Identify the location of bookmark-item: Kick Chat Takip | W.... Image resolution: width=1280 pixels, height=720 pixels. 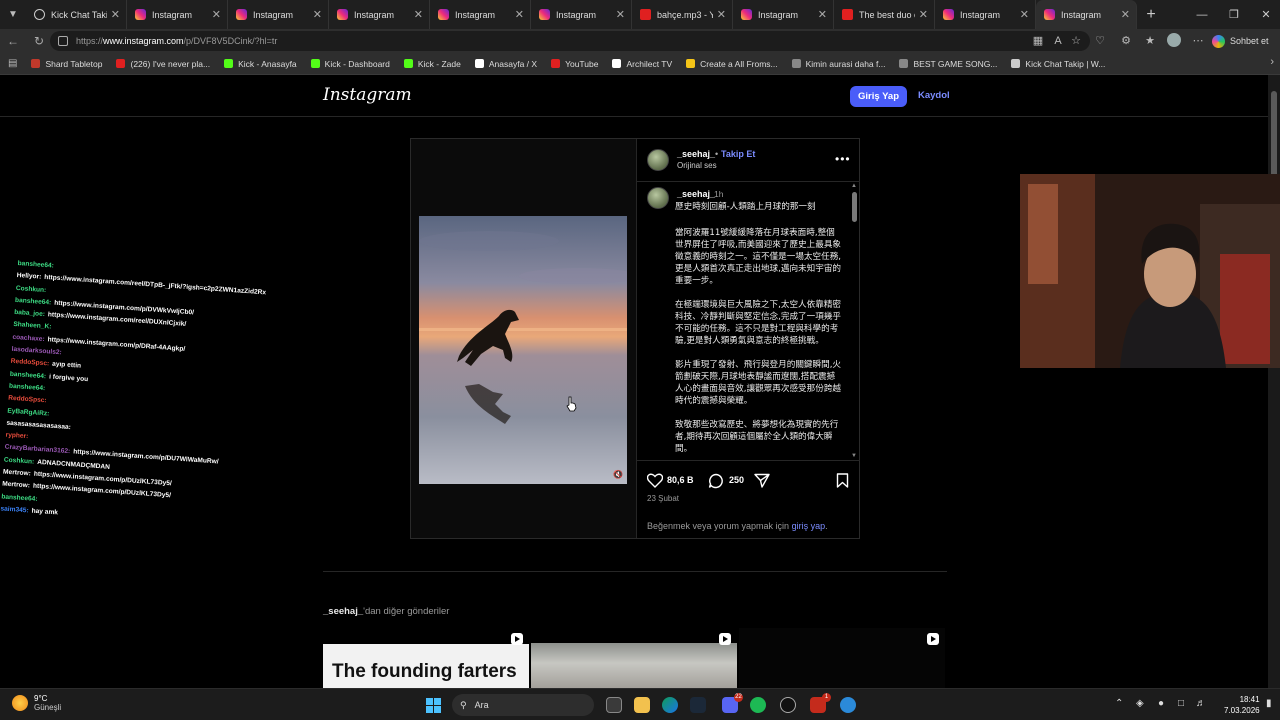
(1058, 64).